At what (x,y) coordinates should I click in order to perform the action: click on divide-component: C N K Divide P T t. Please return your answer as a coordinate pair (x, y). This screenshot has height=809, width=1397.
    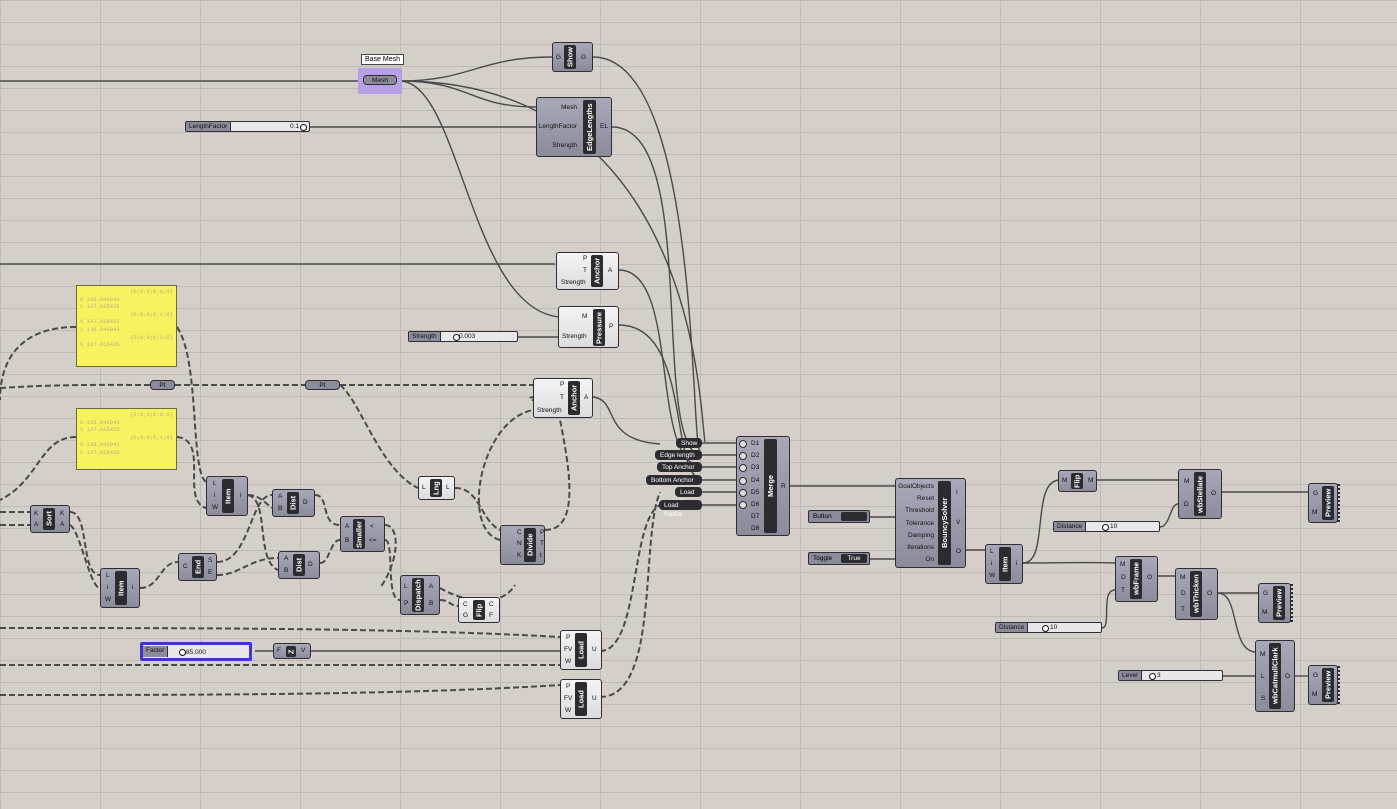
    Looking at the image, I should click on (522, 545).